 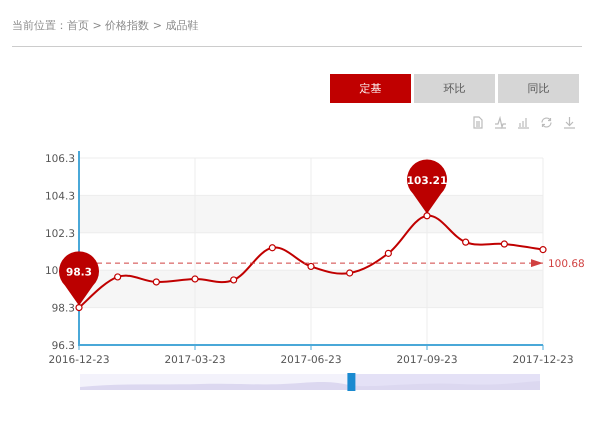 What do you see at coordinates (105, 26) in the screenshot?
I see `breadcrumb: 当前位置：首页 > 价格指数 > 成品鞋` at bounding box center [105, 26].